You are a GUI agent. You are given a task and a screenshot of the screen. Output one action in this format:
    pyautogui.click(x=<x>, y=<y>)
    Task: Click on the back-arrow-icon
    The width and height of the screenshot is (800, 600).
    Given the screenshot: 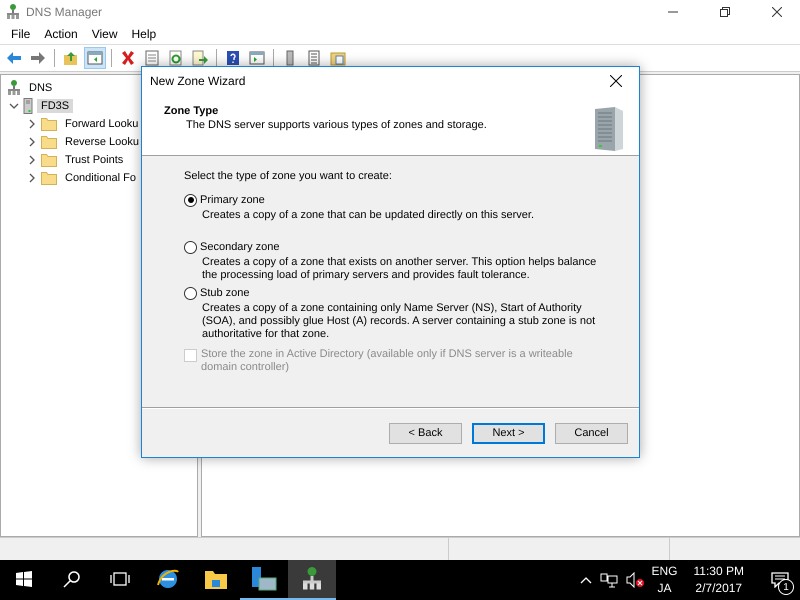 What is the action you would take?
    pyautogui.click(x=14, y=58)
    